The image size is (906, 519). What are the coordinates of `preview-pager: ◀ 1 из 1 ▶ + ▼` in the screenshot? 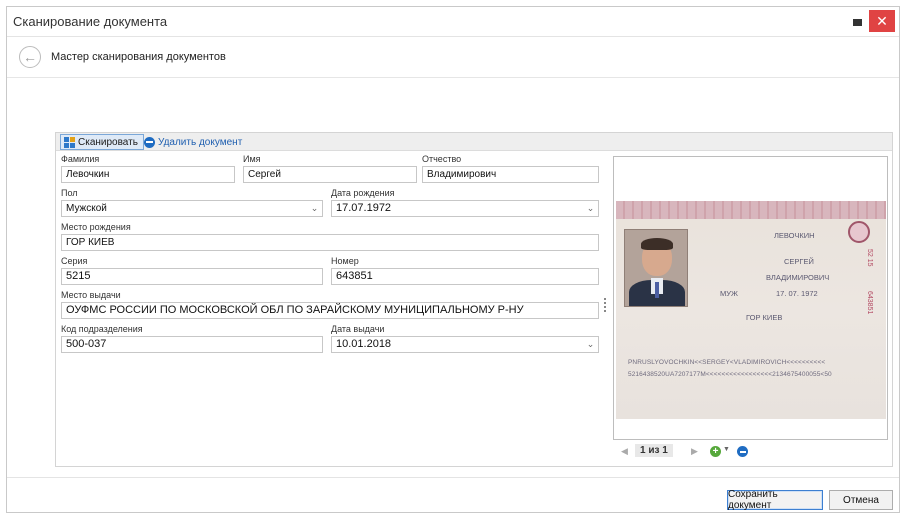 It's located at (750, 452).